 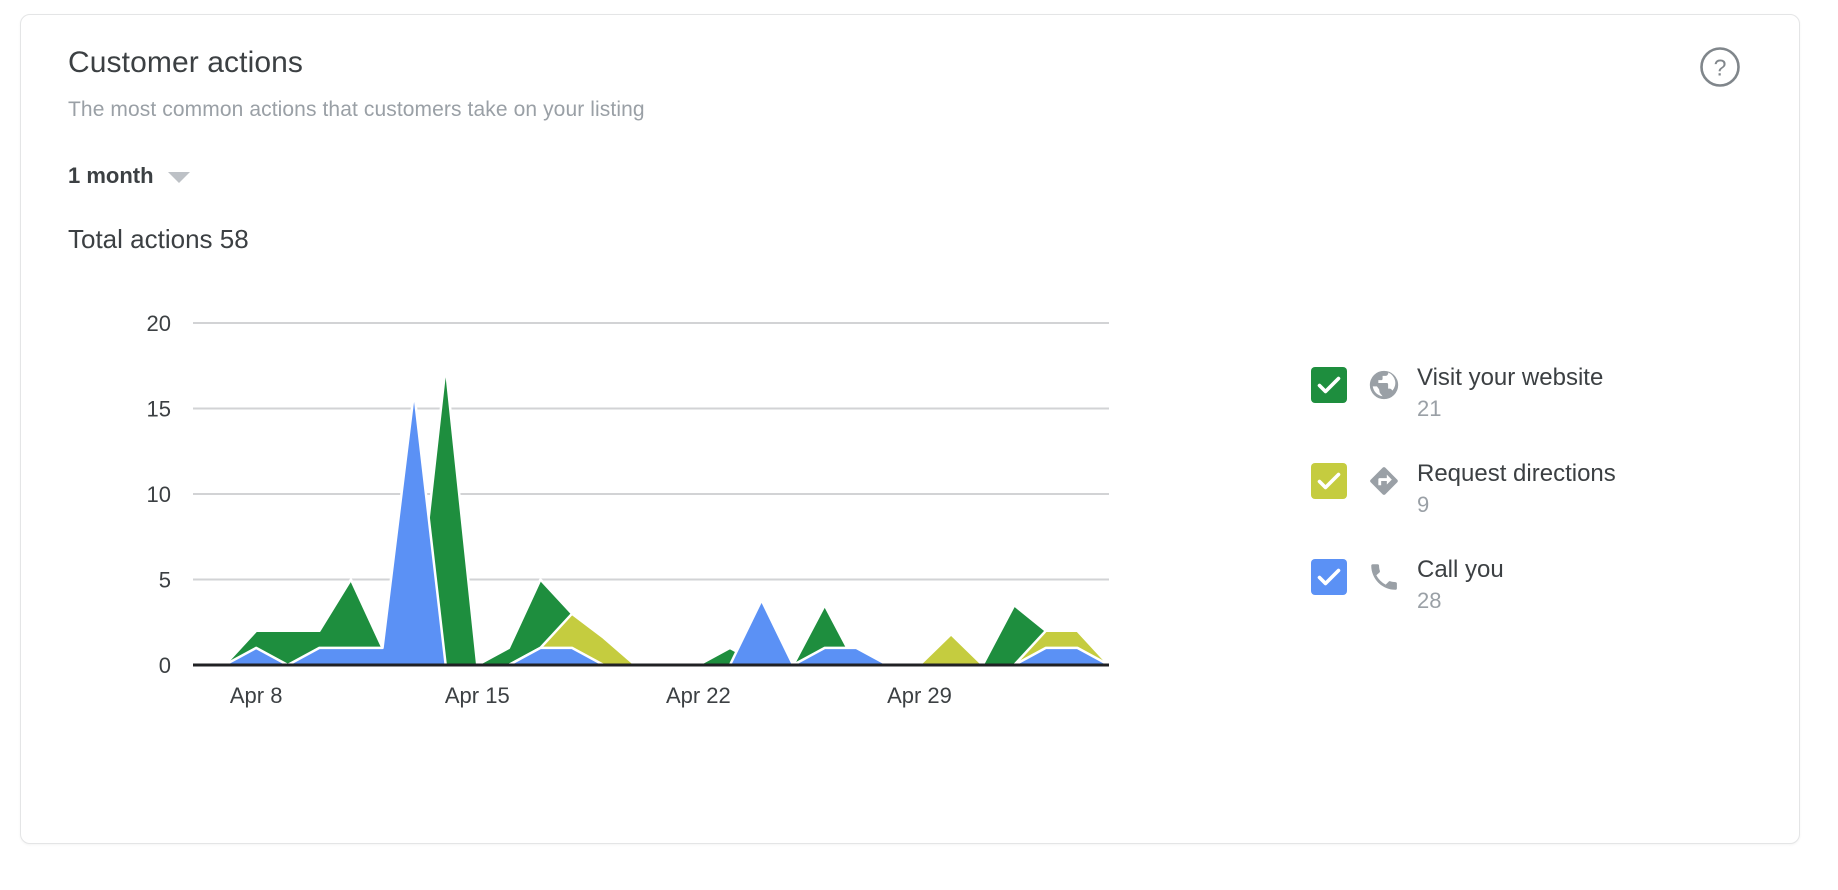 What do you see at coordinates (1510, 394) in the screenshot?
I see `legend-text-block: Visit your website 21` at bounding box center [1510, 394].